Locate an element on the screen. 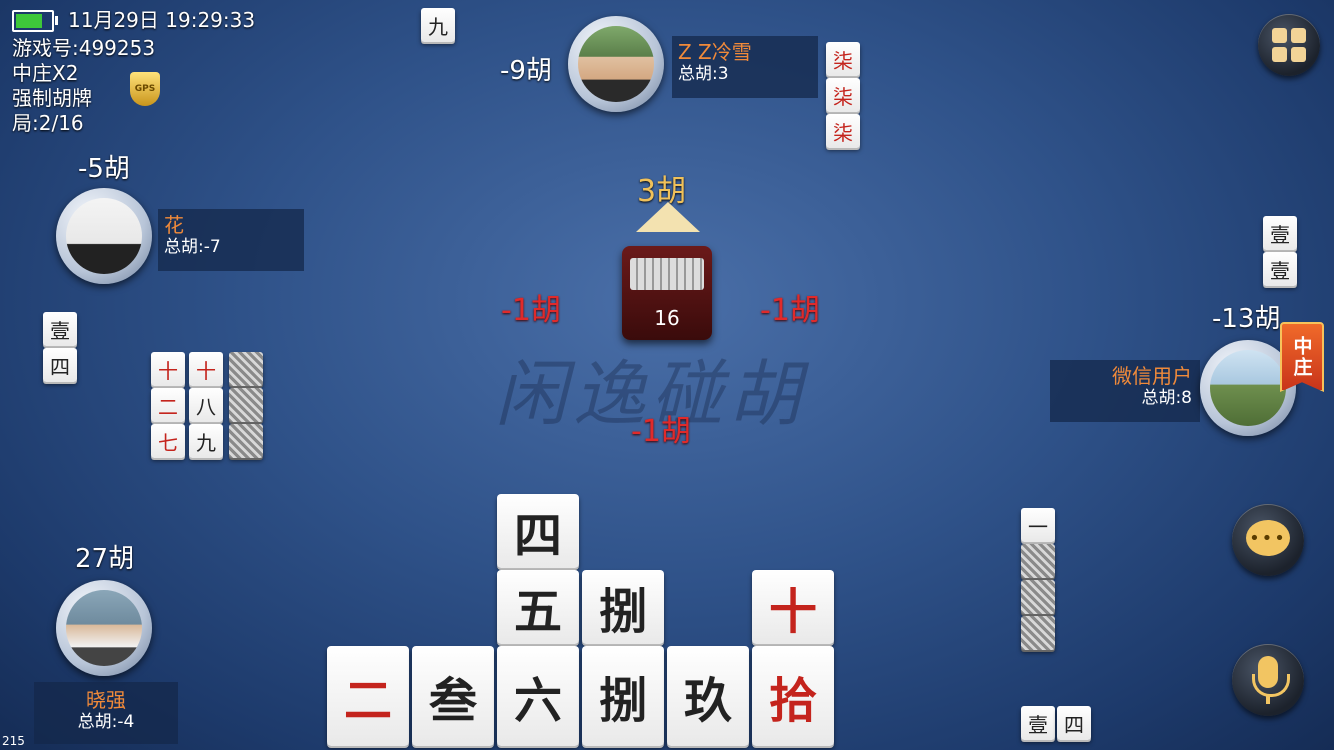  hand-tile: 十 is located at coordinates (793, 607).